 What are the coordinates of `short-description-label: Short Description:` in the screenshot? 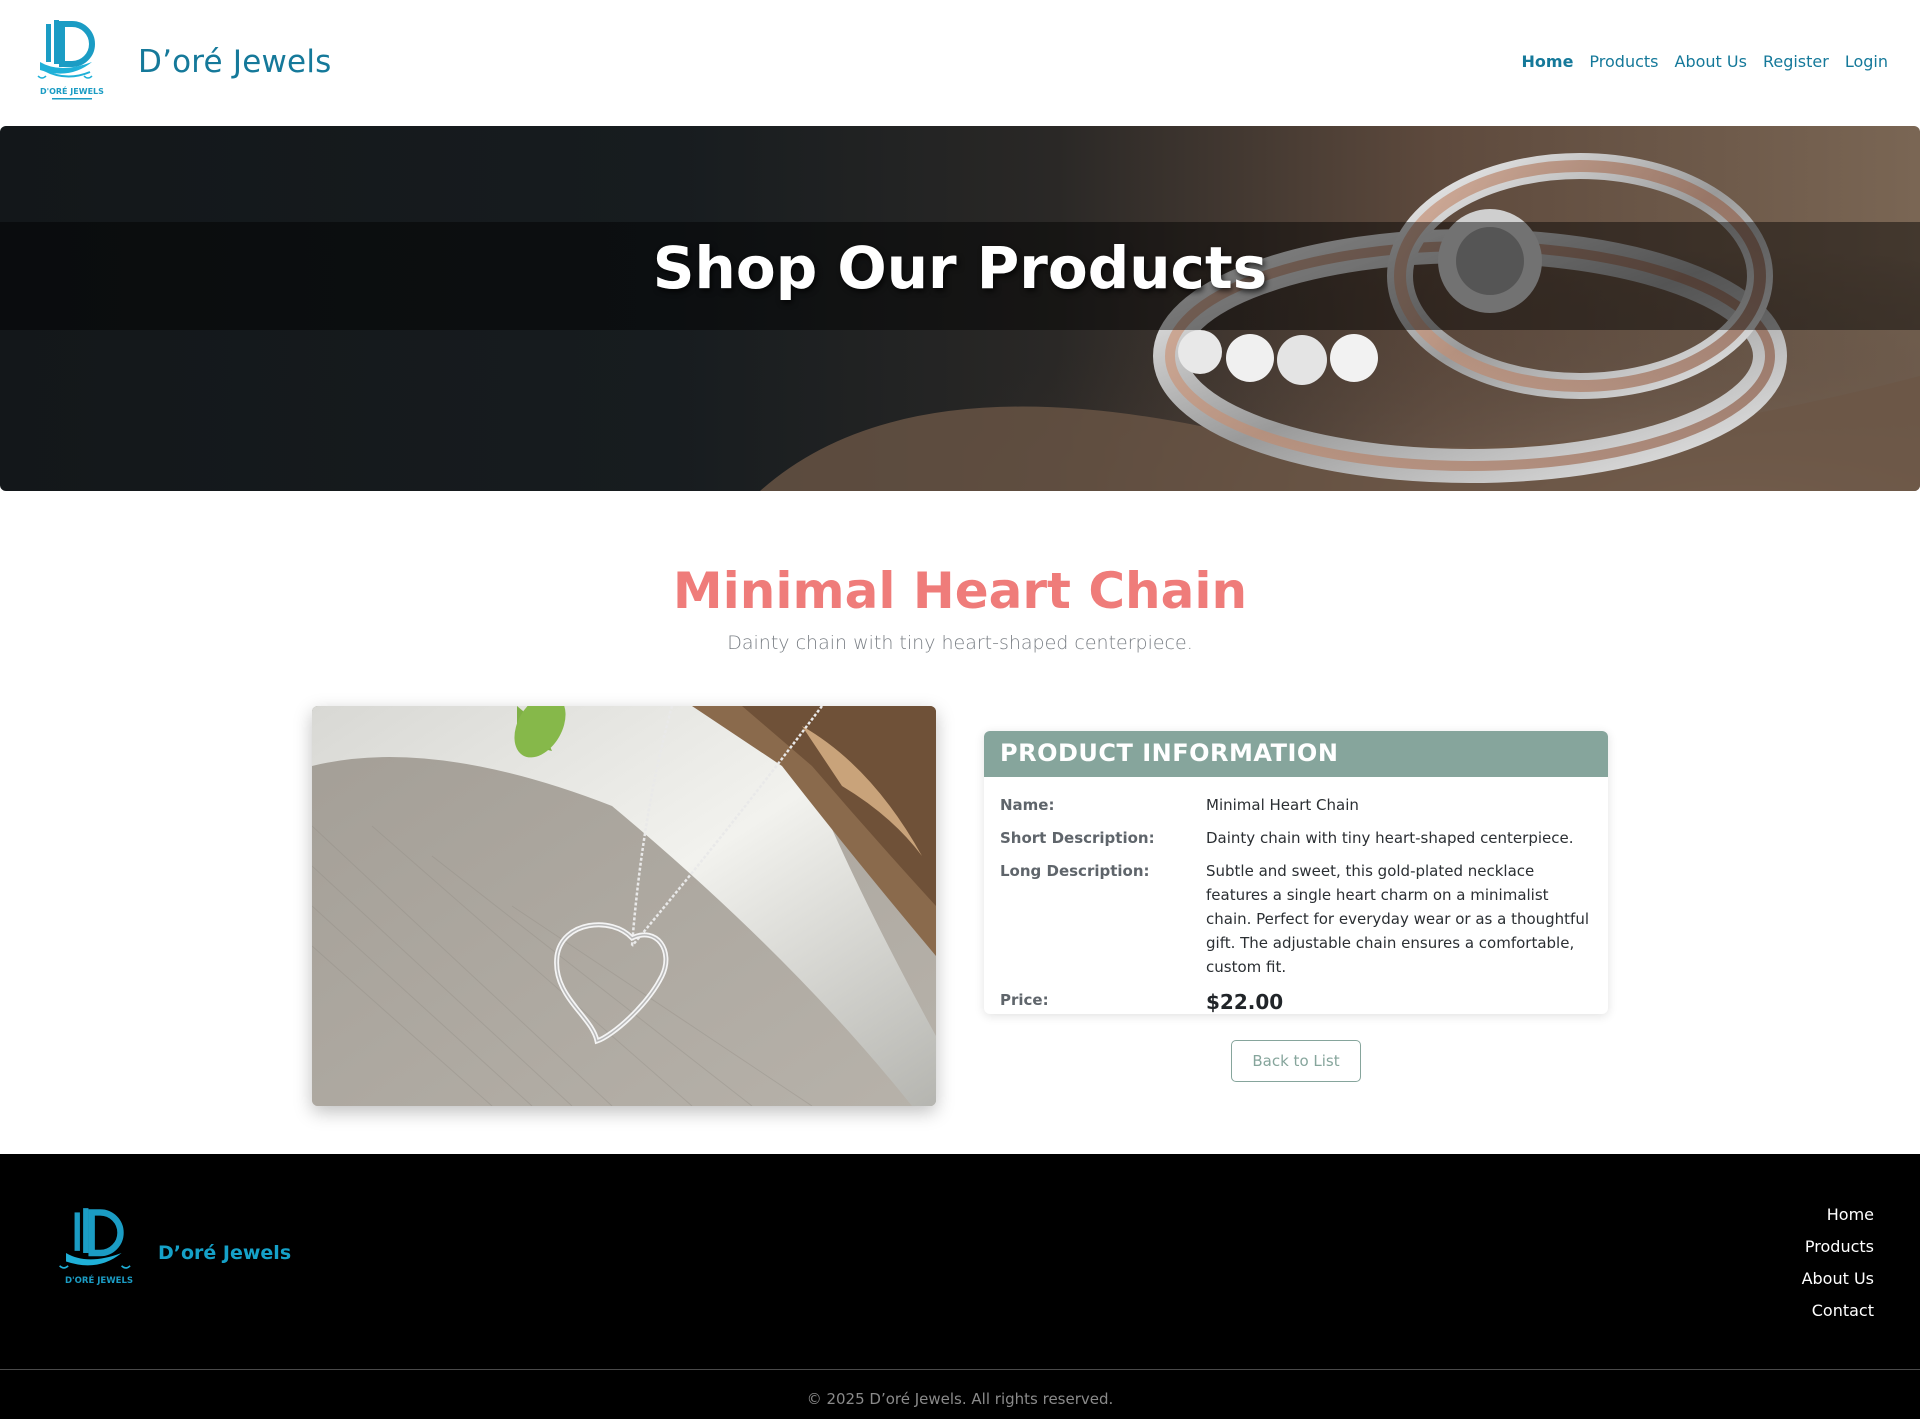 It's located at (1077, 838).